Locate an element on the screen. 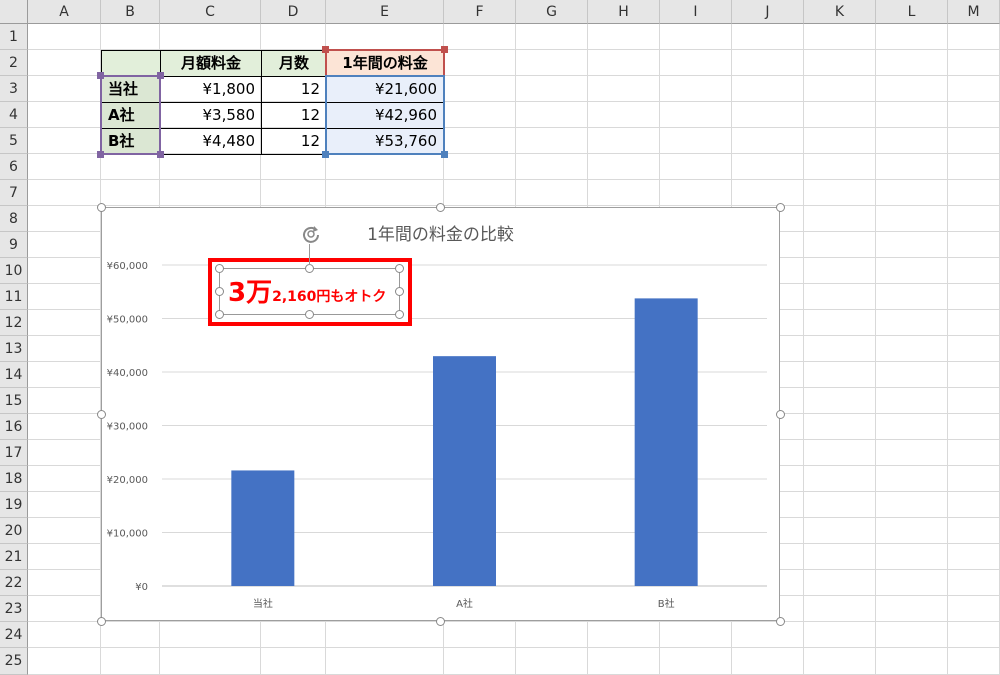 This screenshot has height=675, width=1000. rotate-handle-icon is located at coordinates (311, 234).